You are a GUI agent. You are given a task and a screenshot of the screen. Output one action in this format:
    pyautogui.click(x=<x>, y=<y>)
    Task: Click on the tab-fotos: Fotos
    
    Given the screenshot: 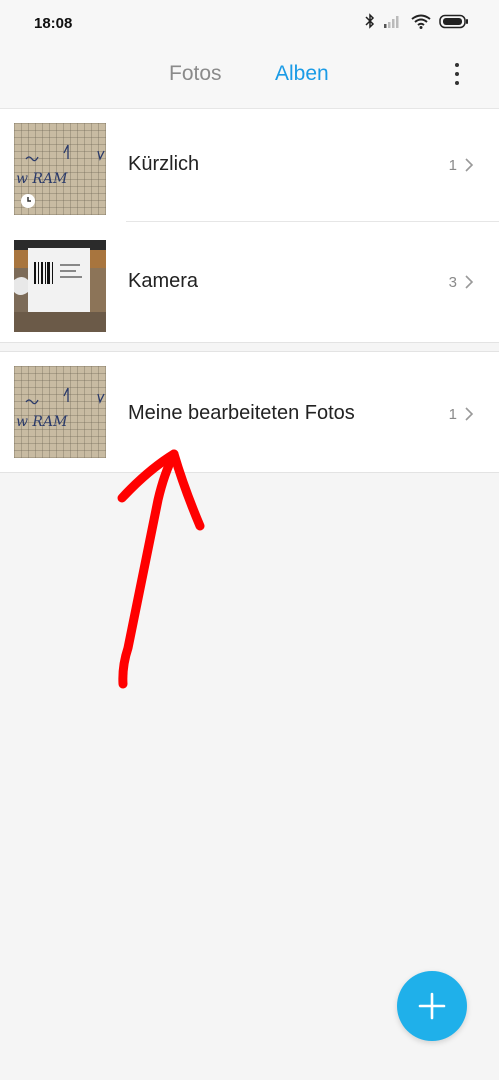 What is the action you would take?
    pyautogui.click(x=195, y=74)
    